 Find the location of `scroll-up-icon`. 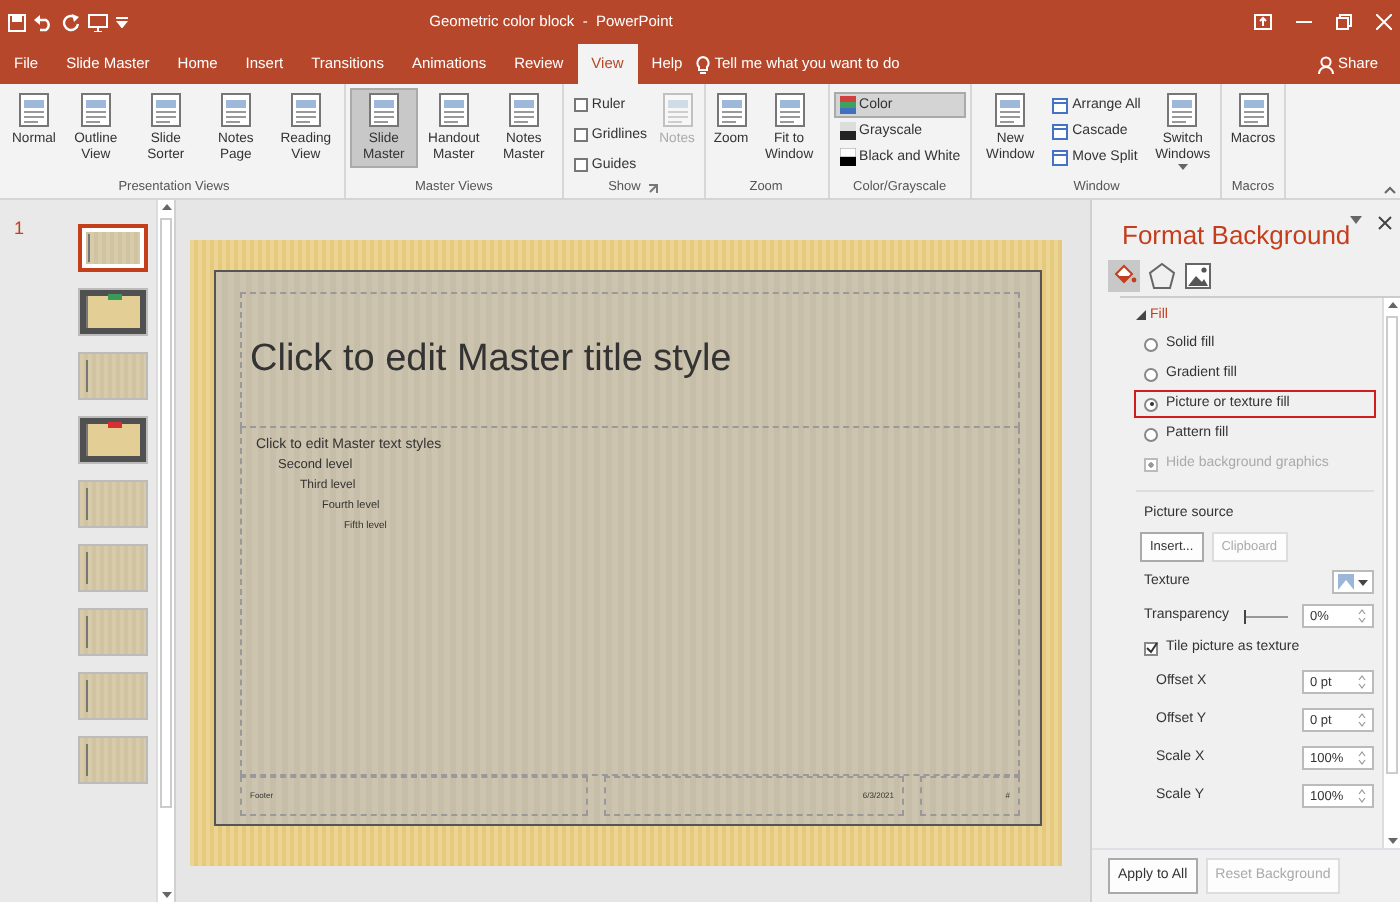

scroll-up-icon is located at coordinates (1392, 304).